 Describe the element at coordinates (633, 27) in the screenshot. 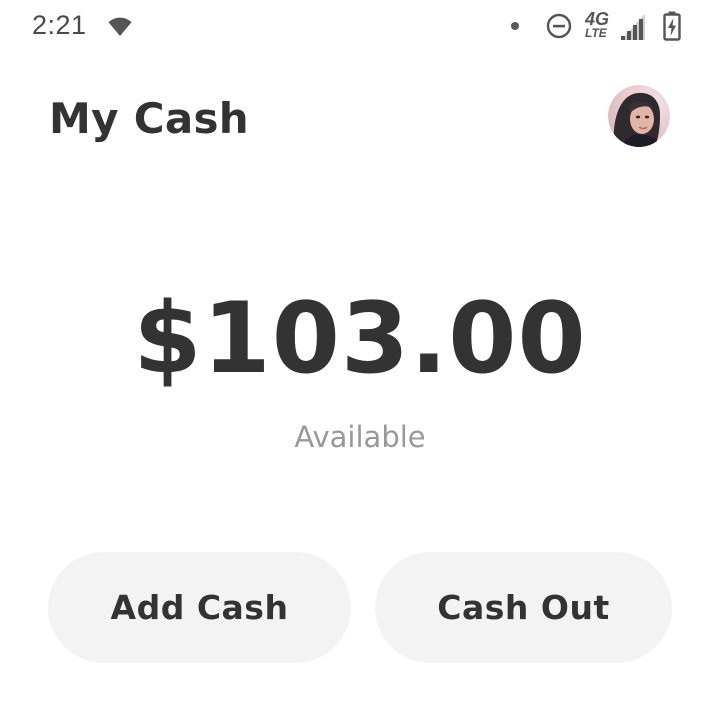

I see `signal-icon` at that location.